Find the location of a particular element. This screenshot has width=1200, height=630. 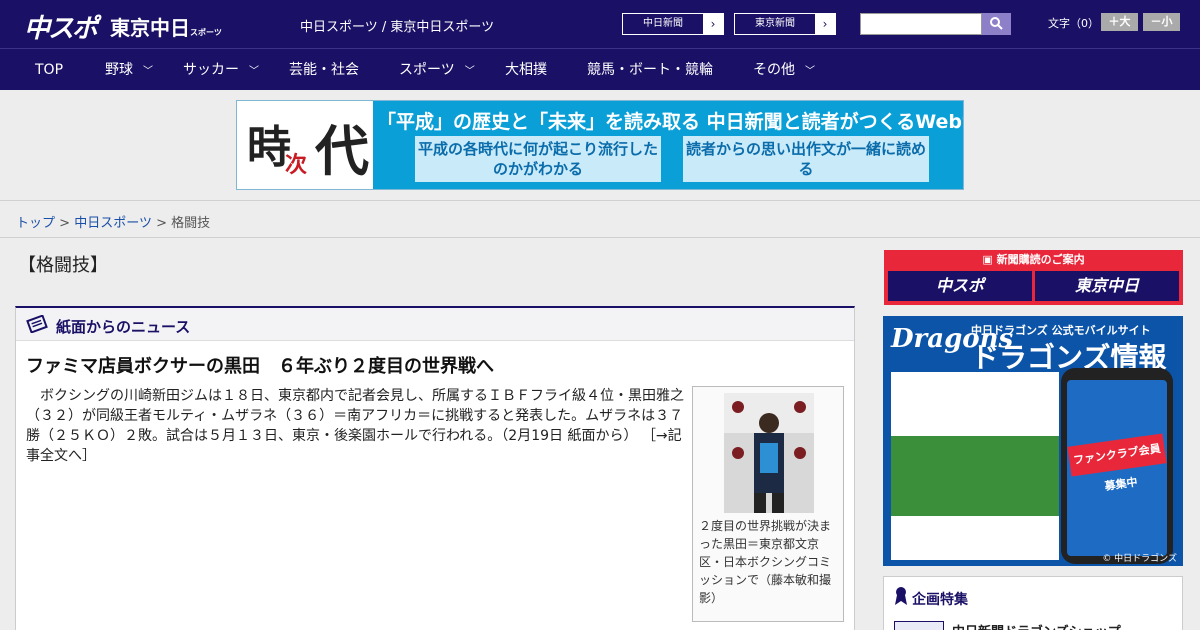

subscribe-chuspo-logo: 中スポ is located at coordinates (960, 286).